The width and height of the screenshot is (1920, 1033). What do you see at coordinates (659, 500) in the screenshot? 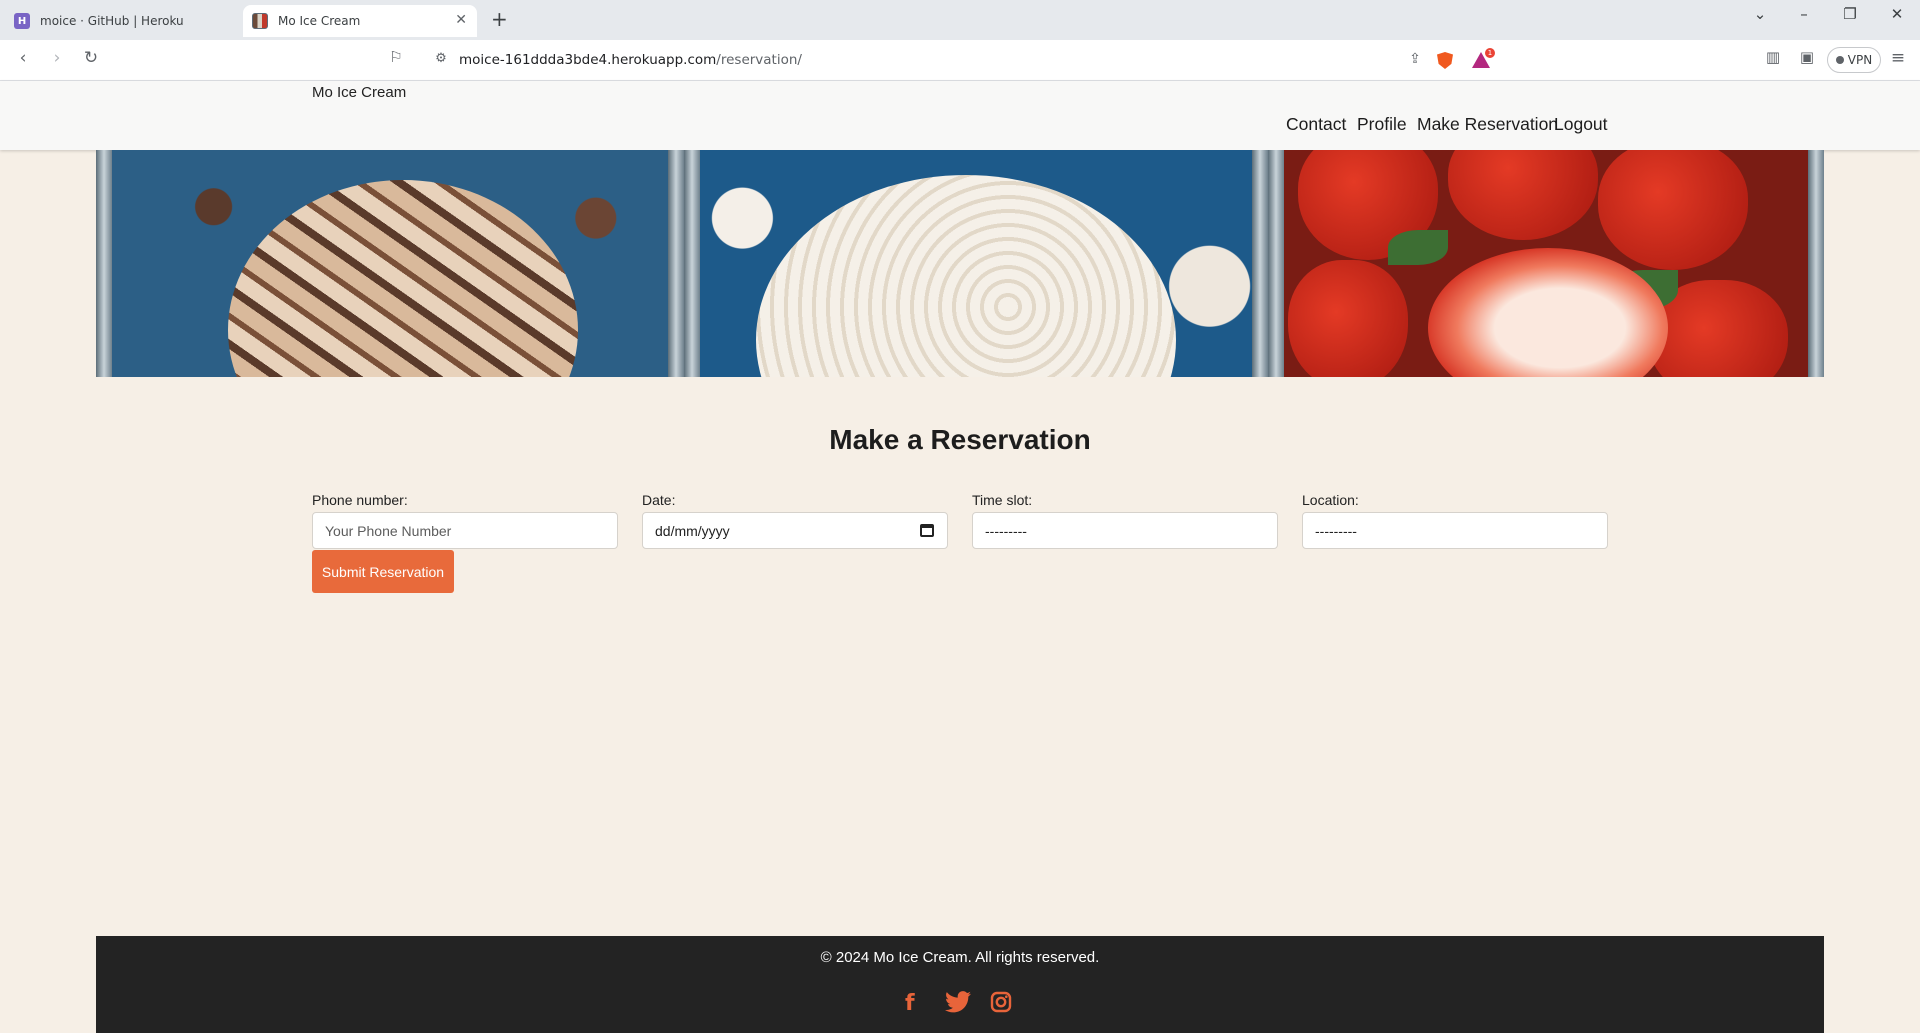
I see `date-label: Date:` at bounding box center [659, 500].